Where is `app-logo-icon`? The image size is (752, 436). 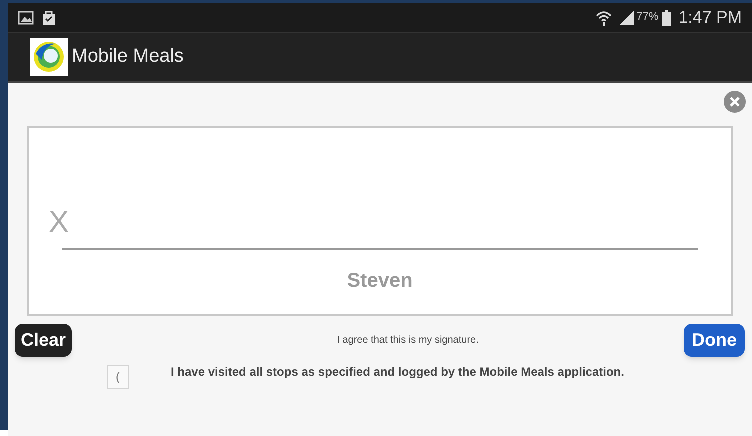
app-logo-icon is located at coordinates (49, 57).